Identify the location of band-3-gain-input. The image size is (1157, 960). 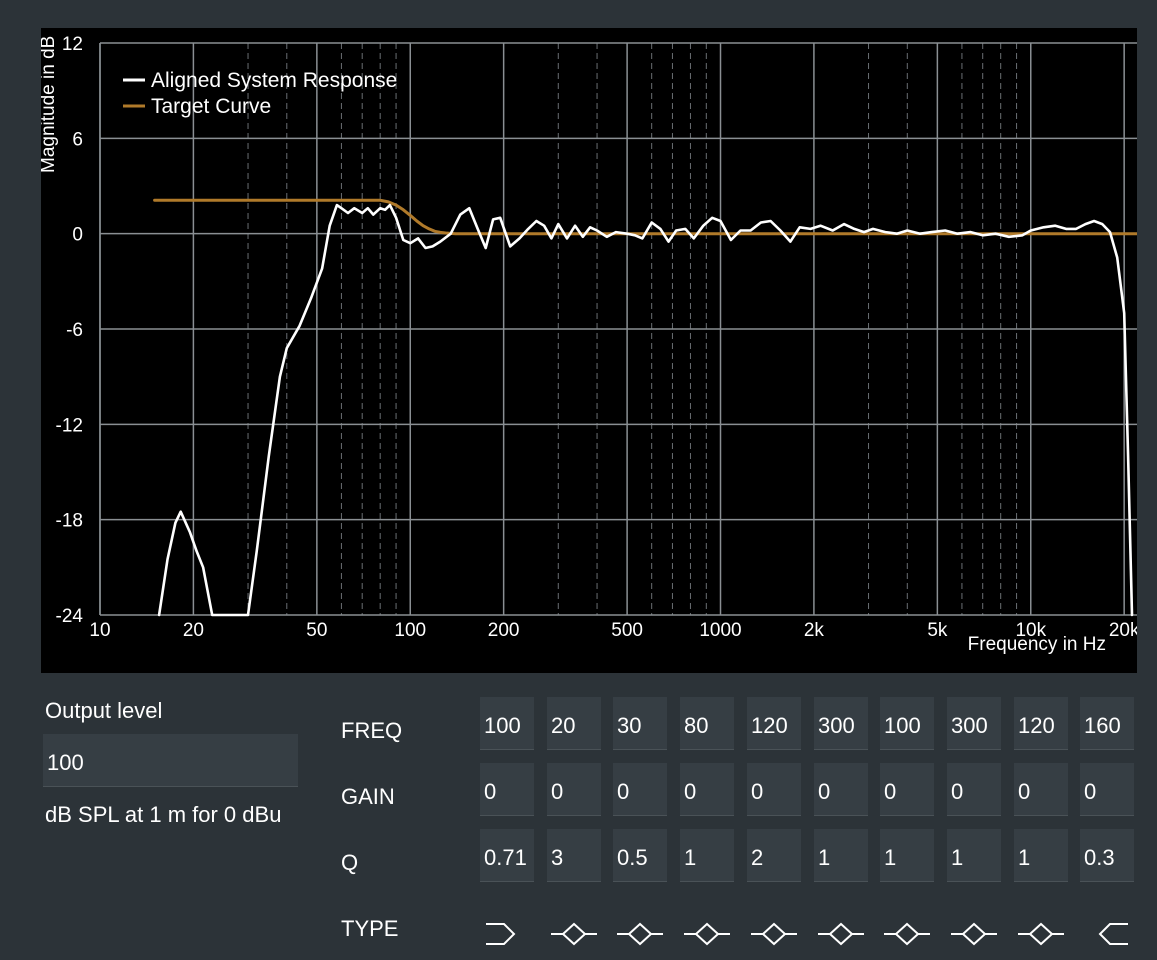
(640, 789).